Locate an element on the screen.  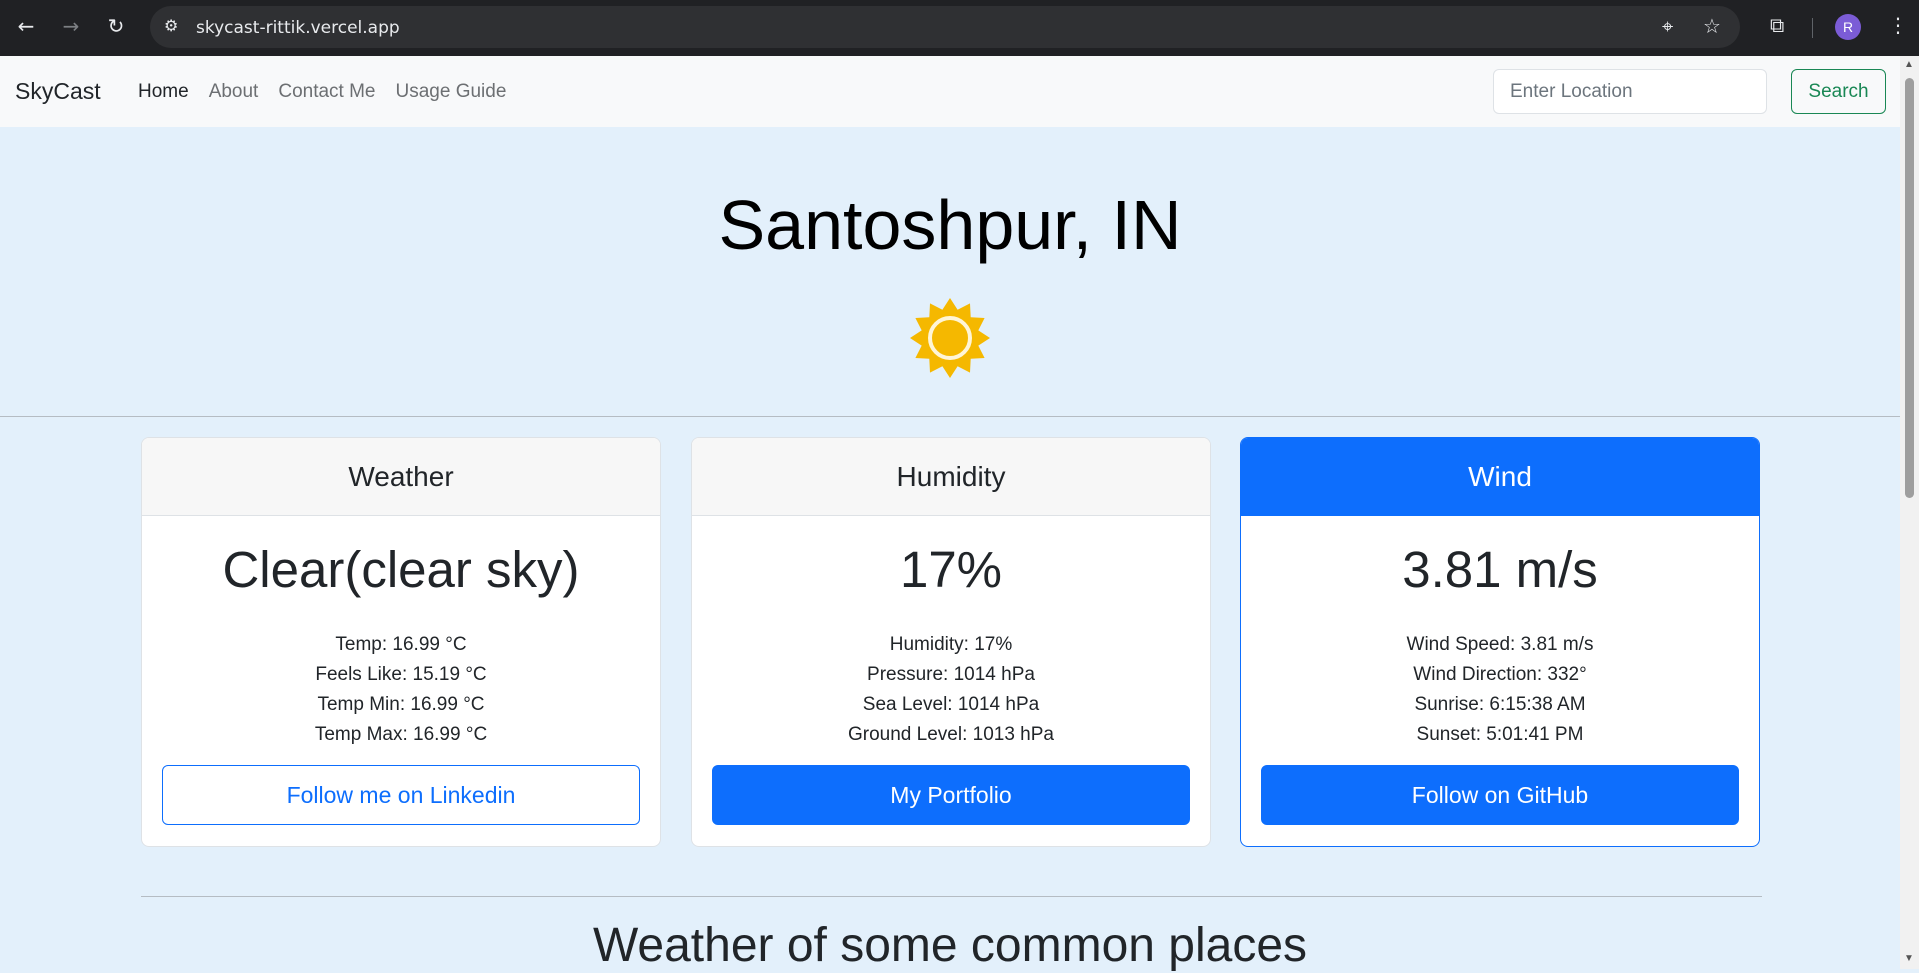
back-icon: ← is located at coordinates (26, 26).